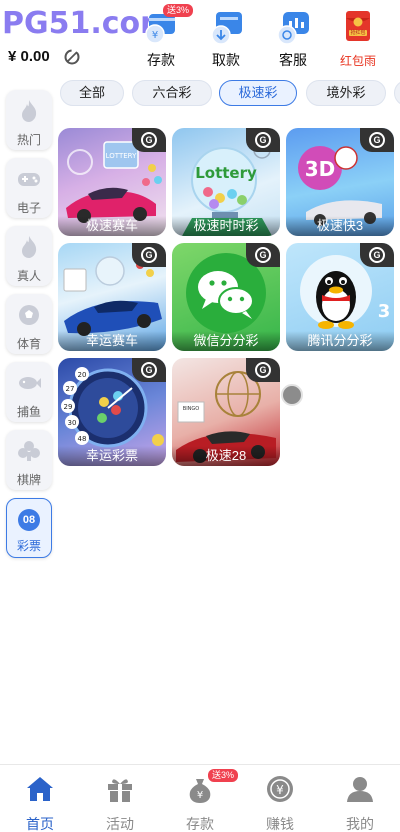 The width and height of the screenshot is (400, 832). I want to click on coin-icon: ¥, so click(280, 789).